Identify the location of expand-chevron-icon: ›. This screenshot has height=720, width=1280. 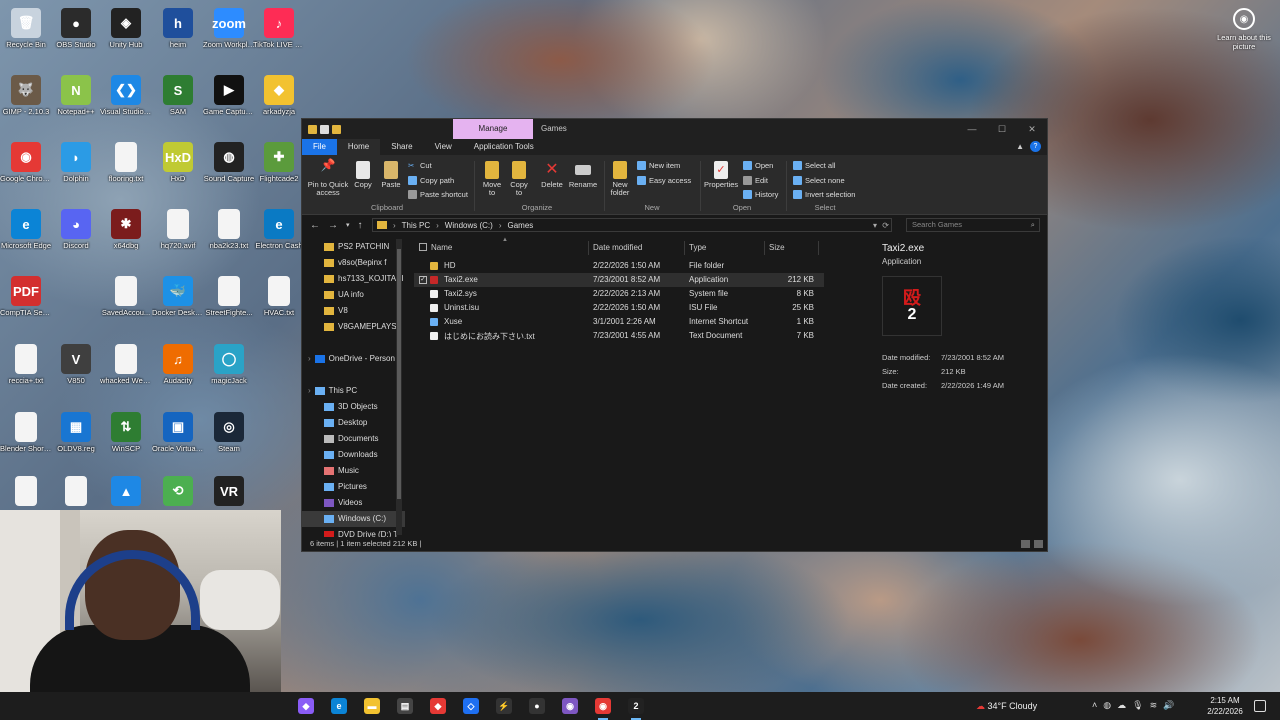
(309, 390).